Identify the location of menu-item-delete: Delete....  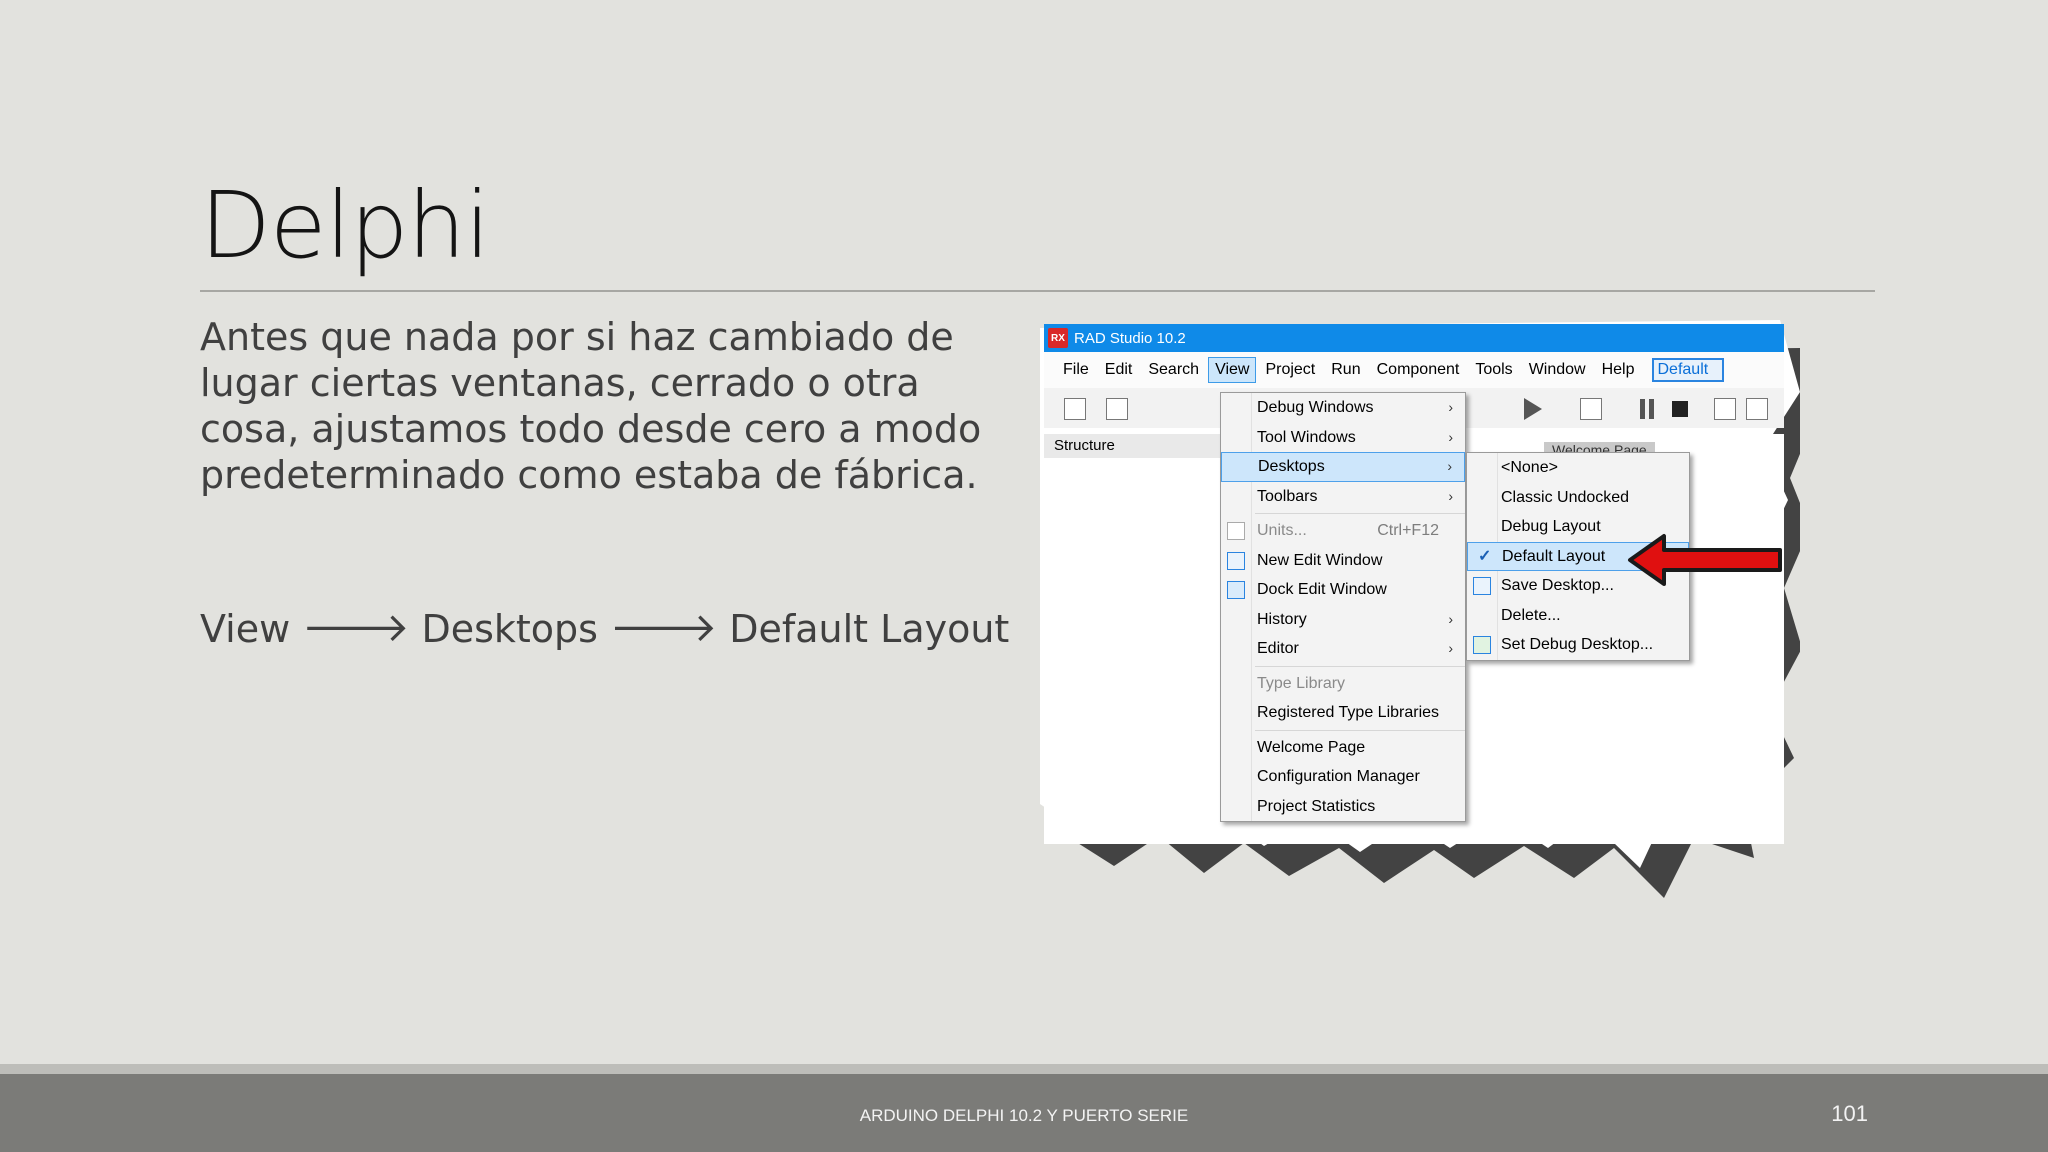
(1578, 616).